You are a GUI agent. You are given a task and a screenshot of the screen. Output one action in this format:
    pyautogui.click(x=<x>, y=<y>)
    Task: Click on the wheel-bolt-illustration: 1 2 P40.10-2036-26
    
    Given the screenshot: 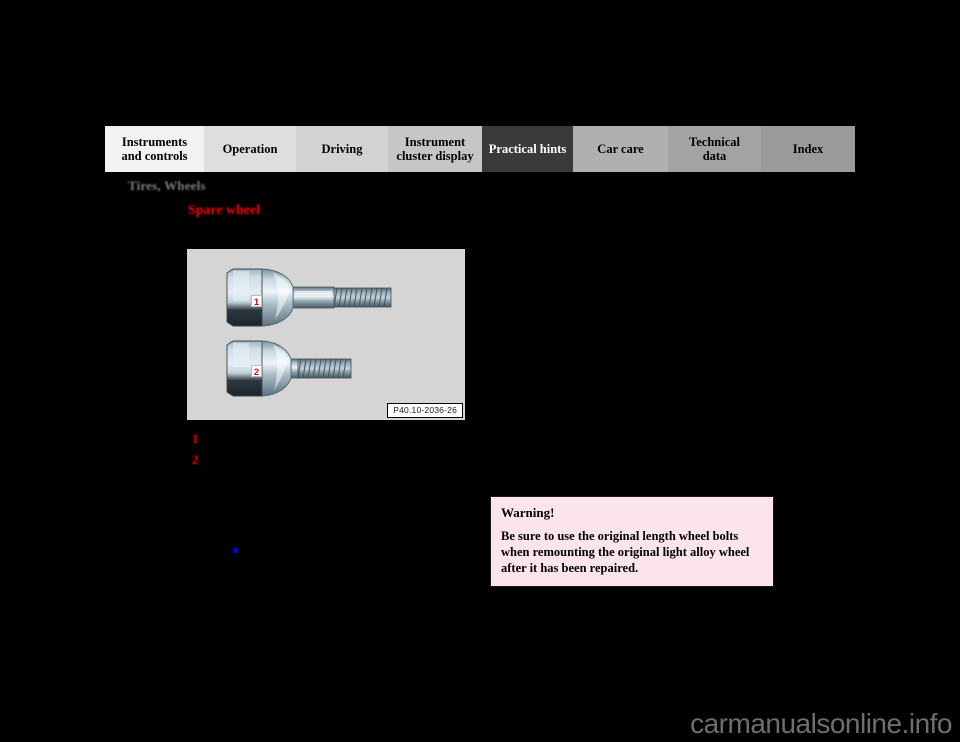 What is the action you would take?
    pyautogui.click(x=326, y=334)
    